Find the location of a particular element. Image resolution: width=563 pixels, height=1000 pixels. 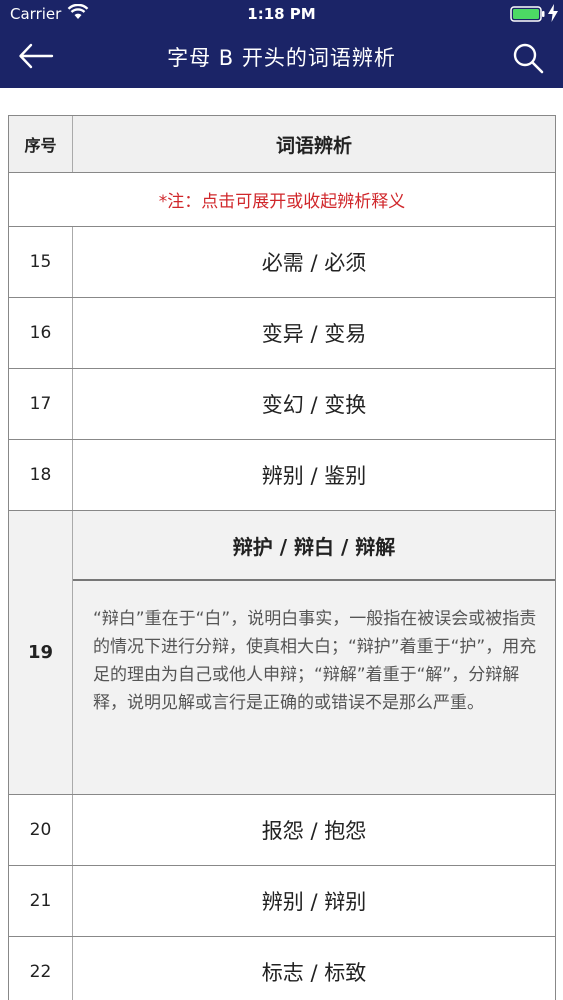

row-words: 变幻 / 变换 is located at coordinates (314, 405).